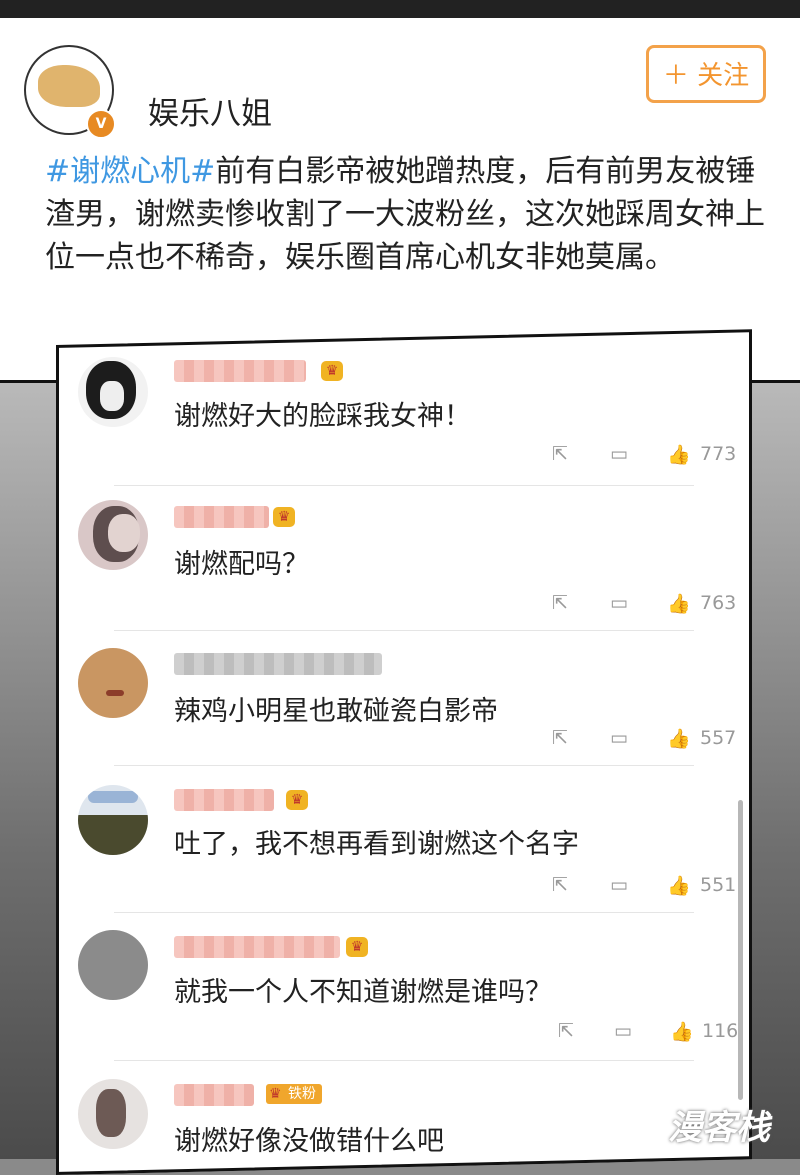  I want to click on comment-actions: ⇱ ▭ 👍 551, so click(647, 887).